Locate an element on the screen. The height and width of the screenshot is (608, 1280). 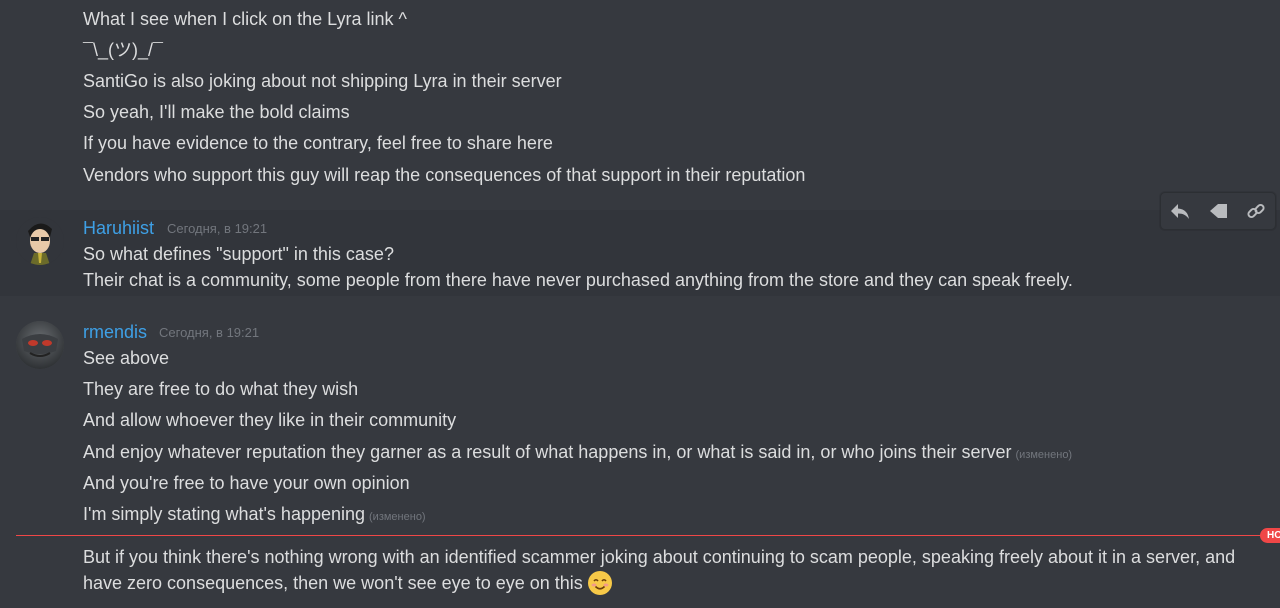
new-messages-badge: НО is located at coordinates (1270, 535).